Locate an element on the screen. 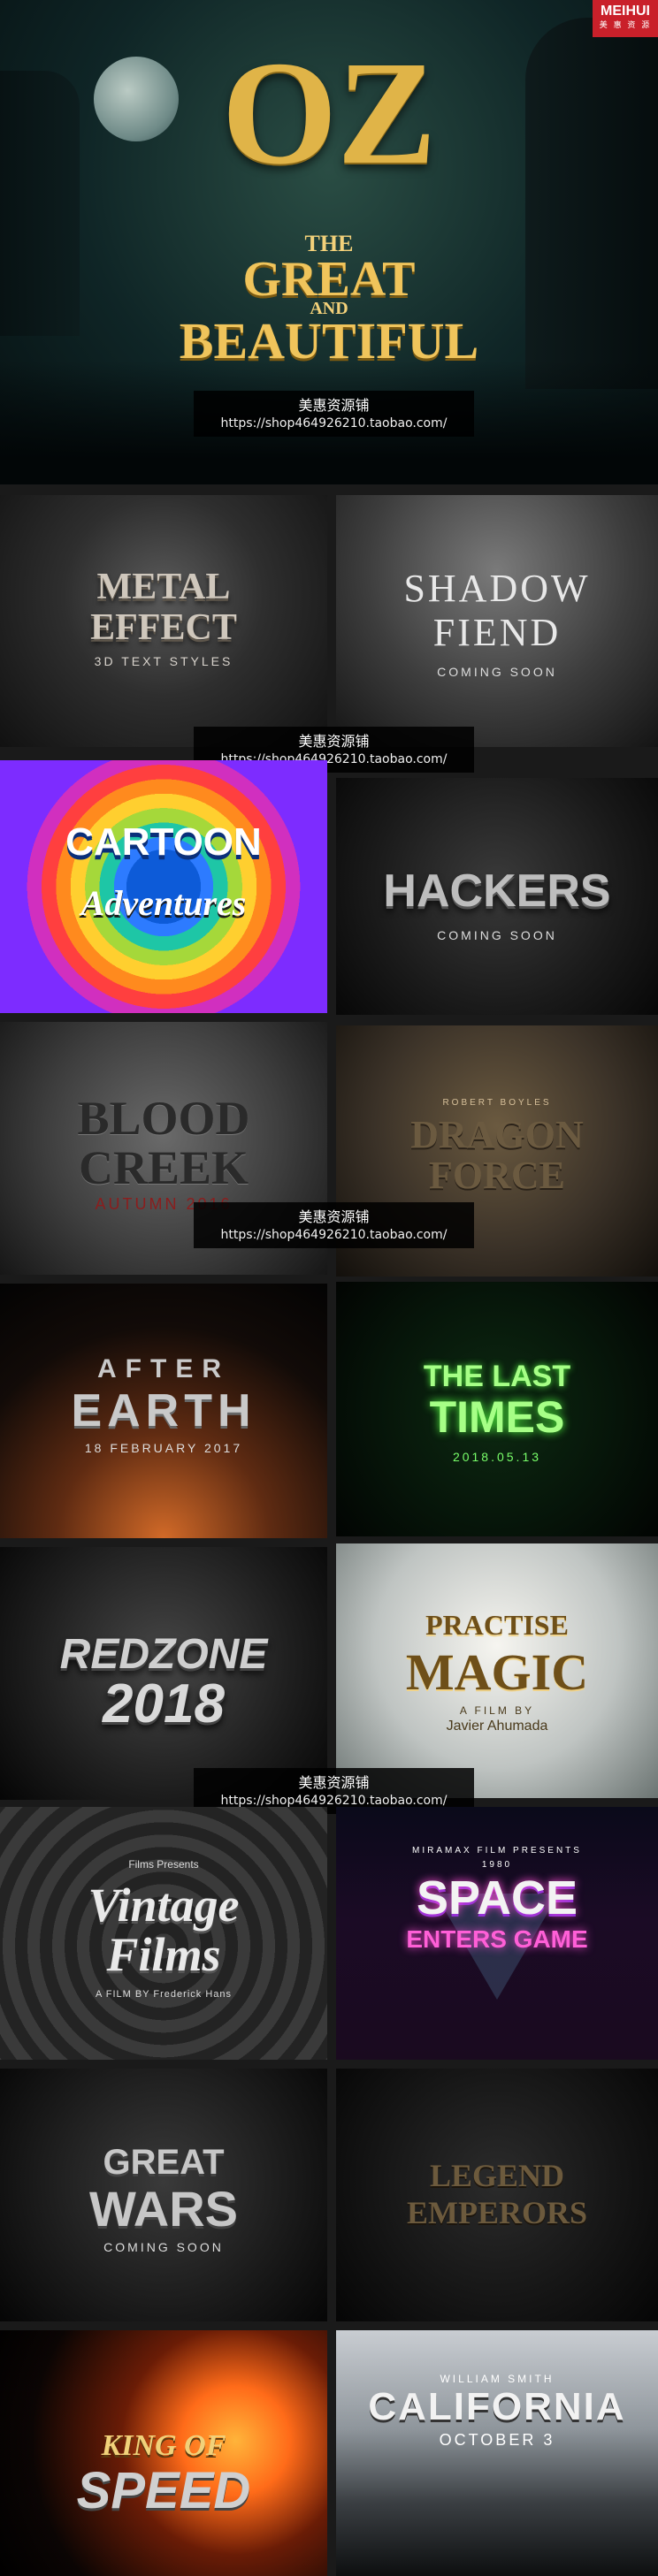 The image size is (658, 2576). tile-text-line3: 3D TEXT STYLES is located at coordinates (163, 661).